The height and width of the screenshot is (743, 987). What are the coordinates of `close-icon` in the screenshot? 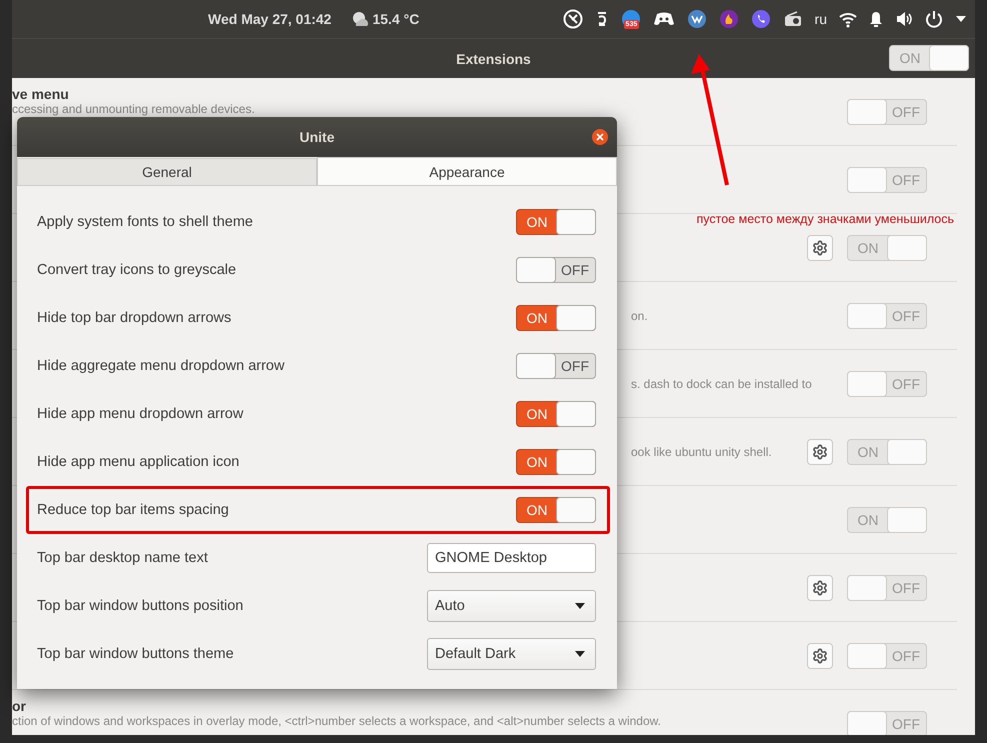 It's located at (600, 137).